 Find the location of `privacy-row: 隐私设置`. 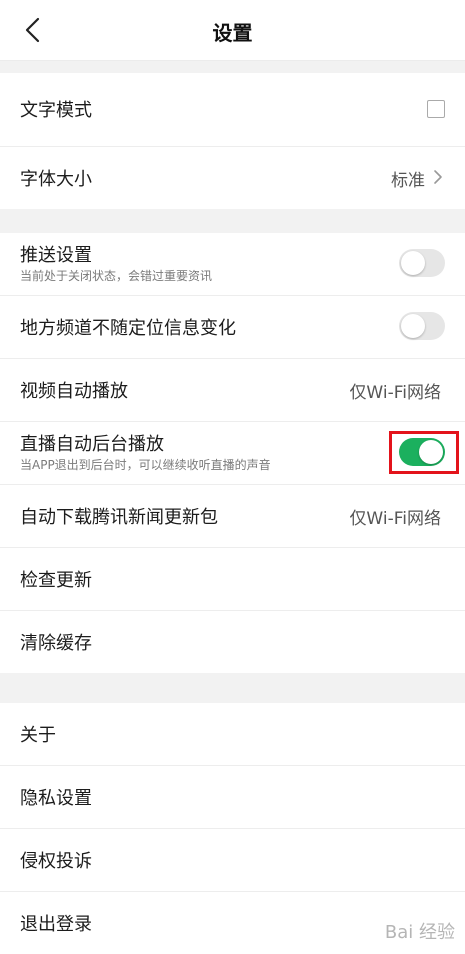

privacy-row: 隐私设置 is located at coordinates (232, 797).